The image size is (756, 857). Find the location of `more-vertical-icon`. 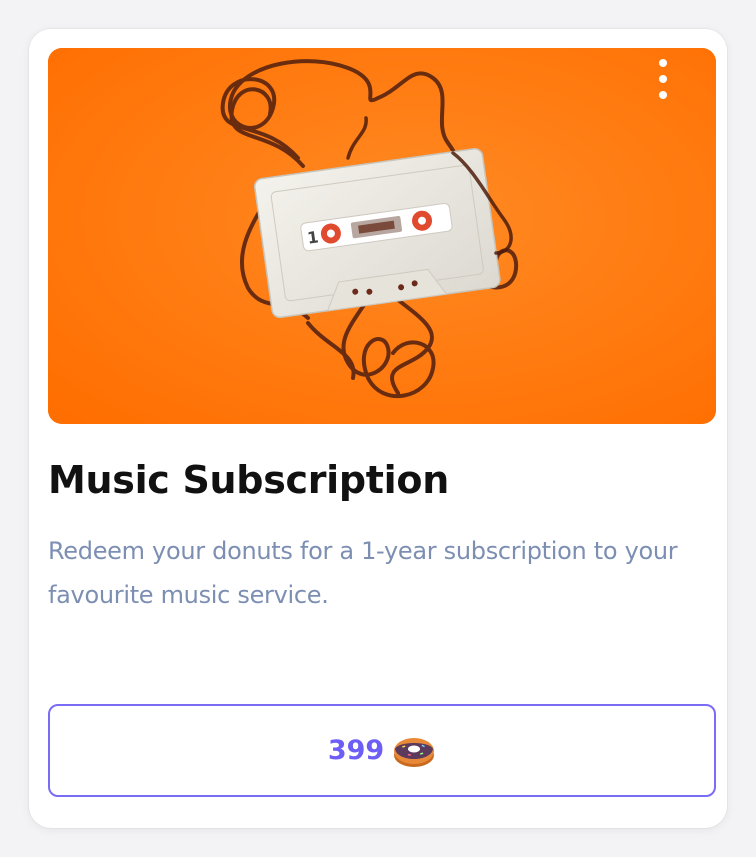

more-vertical-icon is located at coordinates (663, 79).